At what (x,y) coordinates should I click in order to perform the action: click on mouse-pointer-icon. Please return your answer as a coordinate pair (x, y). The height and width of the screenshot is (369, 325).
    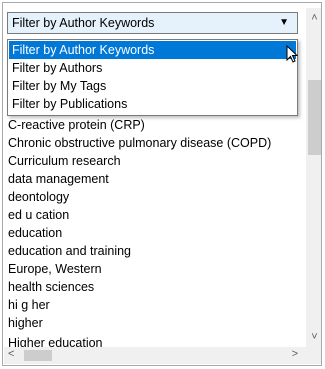
    Looking at the image, I should click on (292, 54).